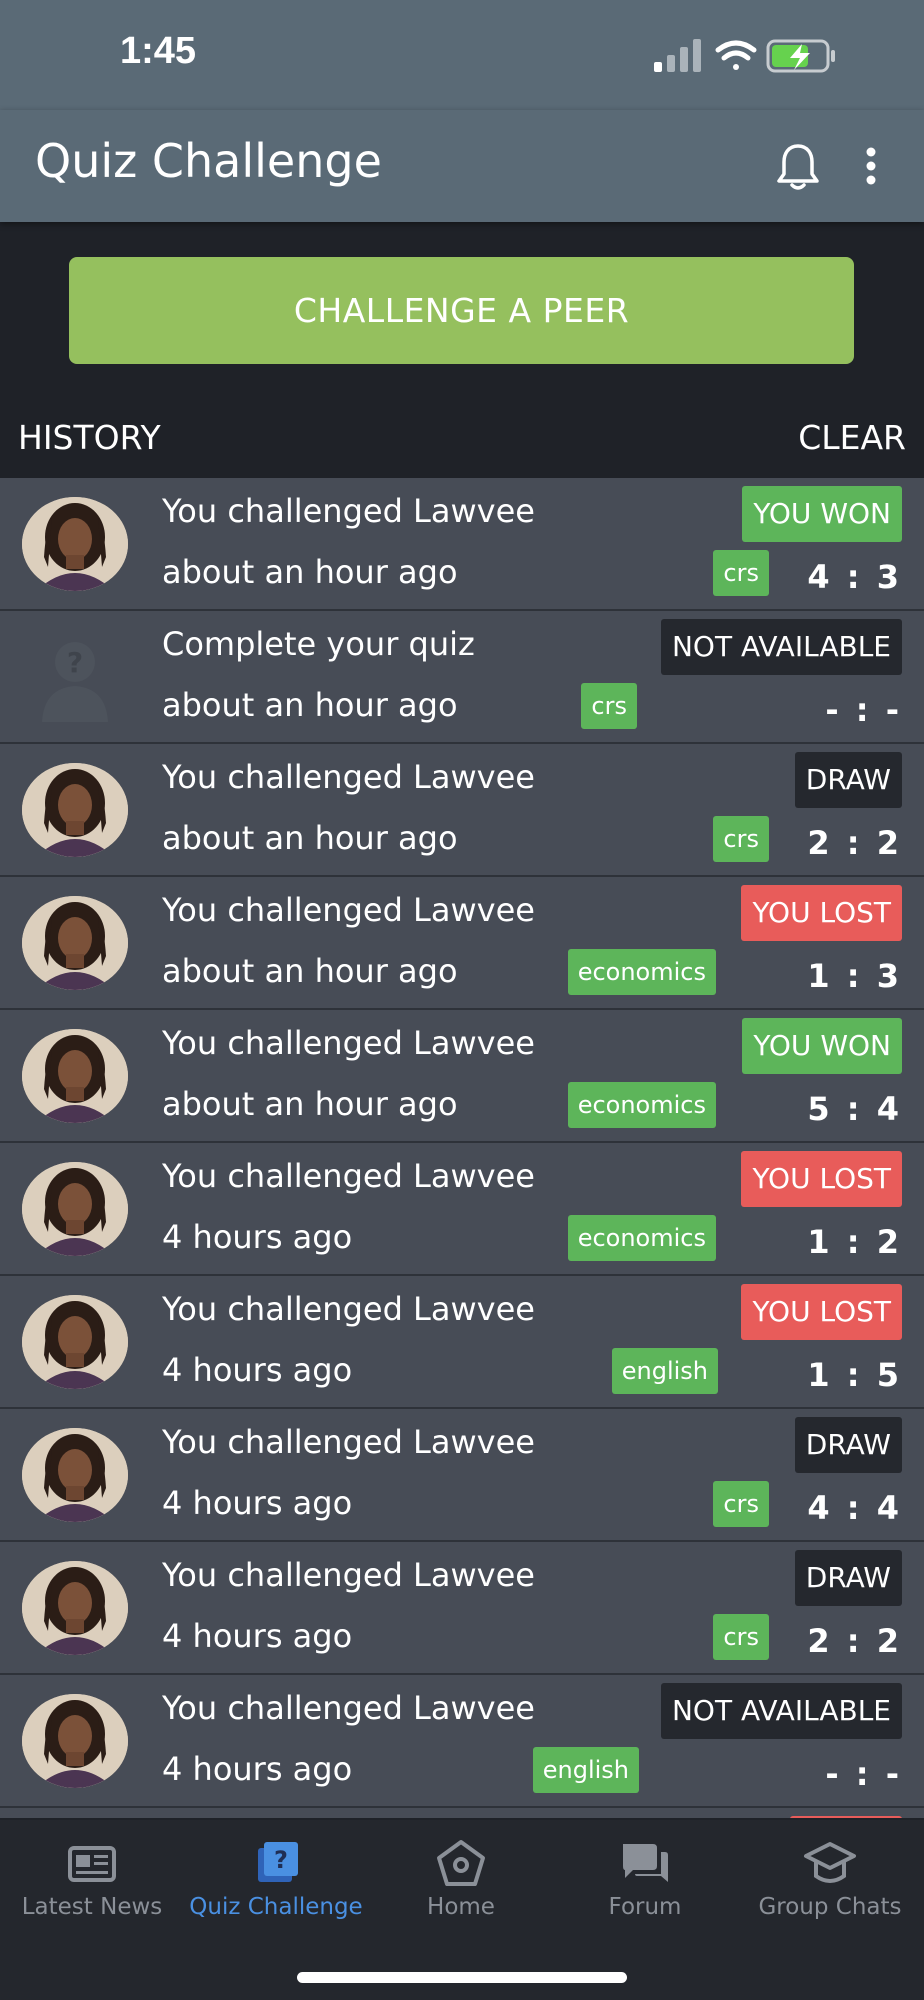  I want to click on nav-forum: Forum, so click(645, 1885).